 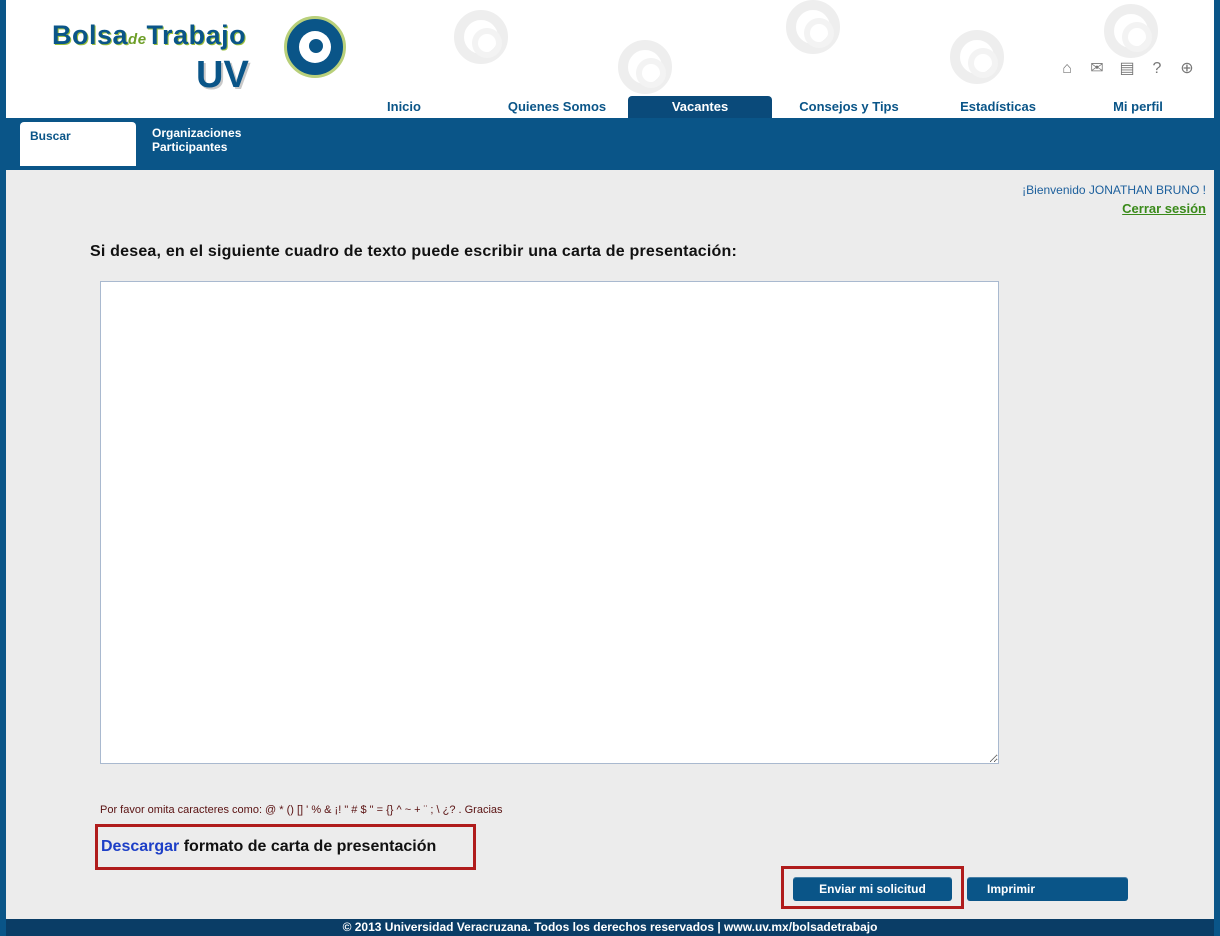 What do you see at coordinates (78, 144) in the screenshot?
I see `tab-buscar: Buscar` at bounding box center [78, 144].